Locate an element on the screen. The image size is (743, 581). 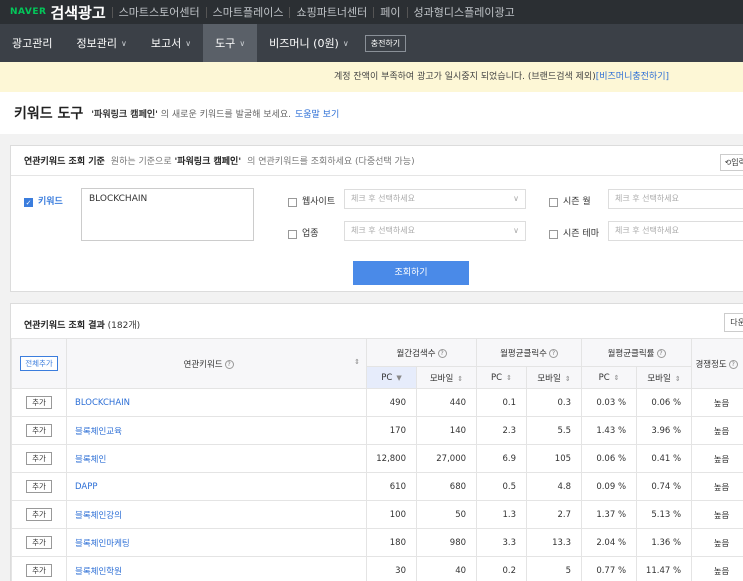
website-label: 웹사이트 is located at coordinates (319, 202).